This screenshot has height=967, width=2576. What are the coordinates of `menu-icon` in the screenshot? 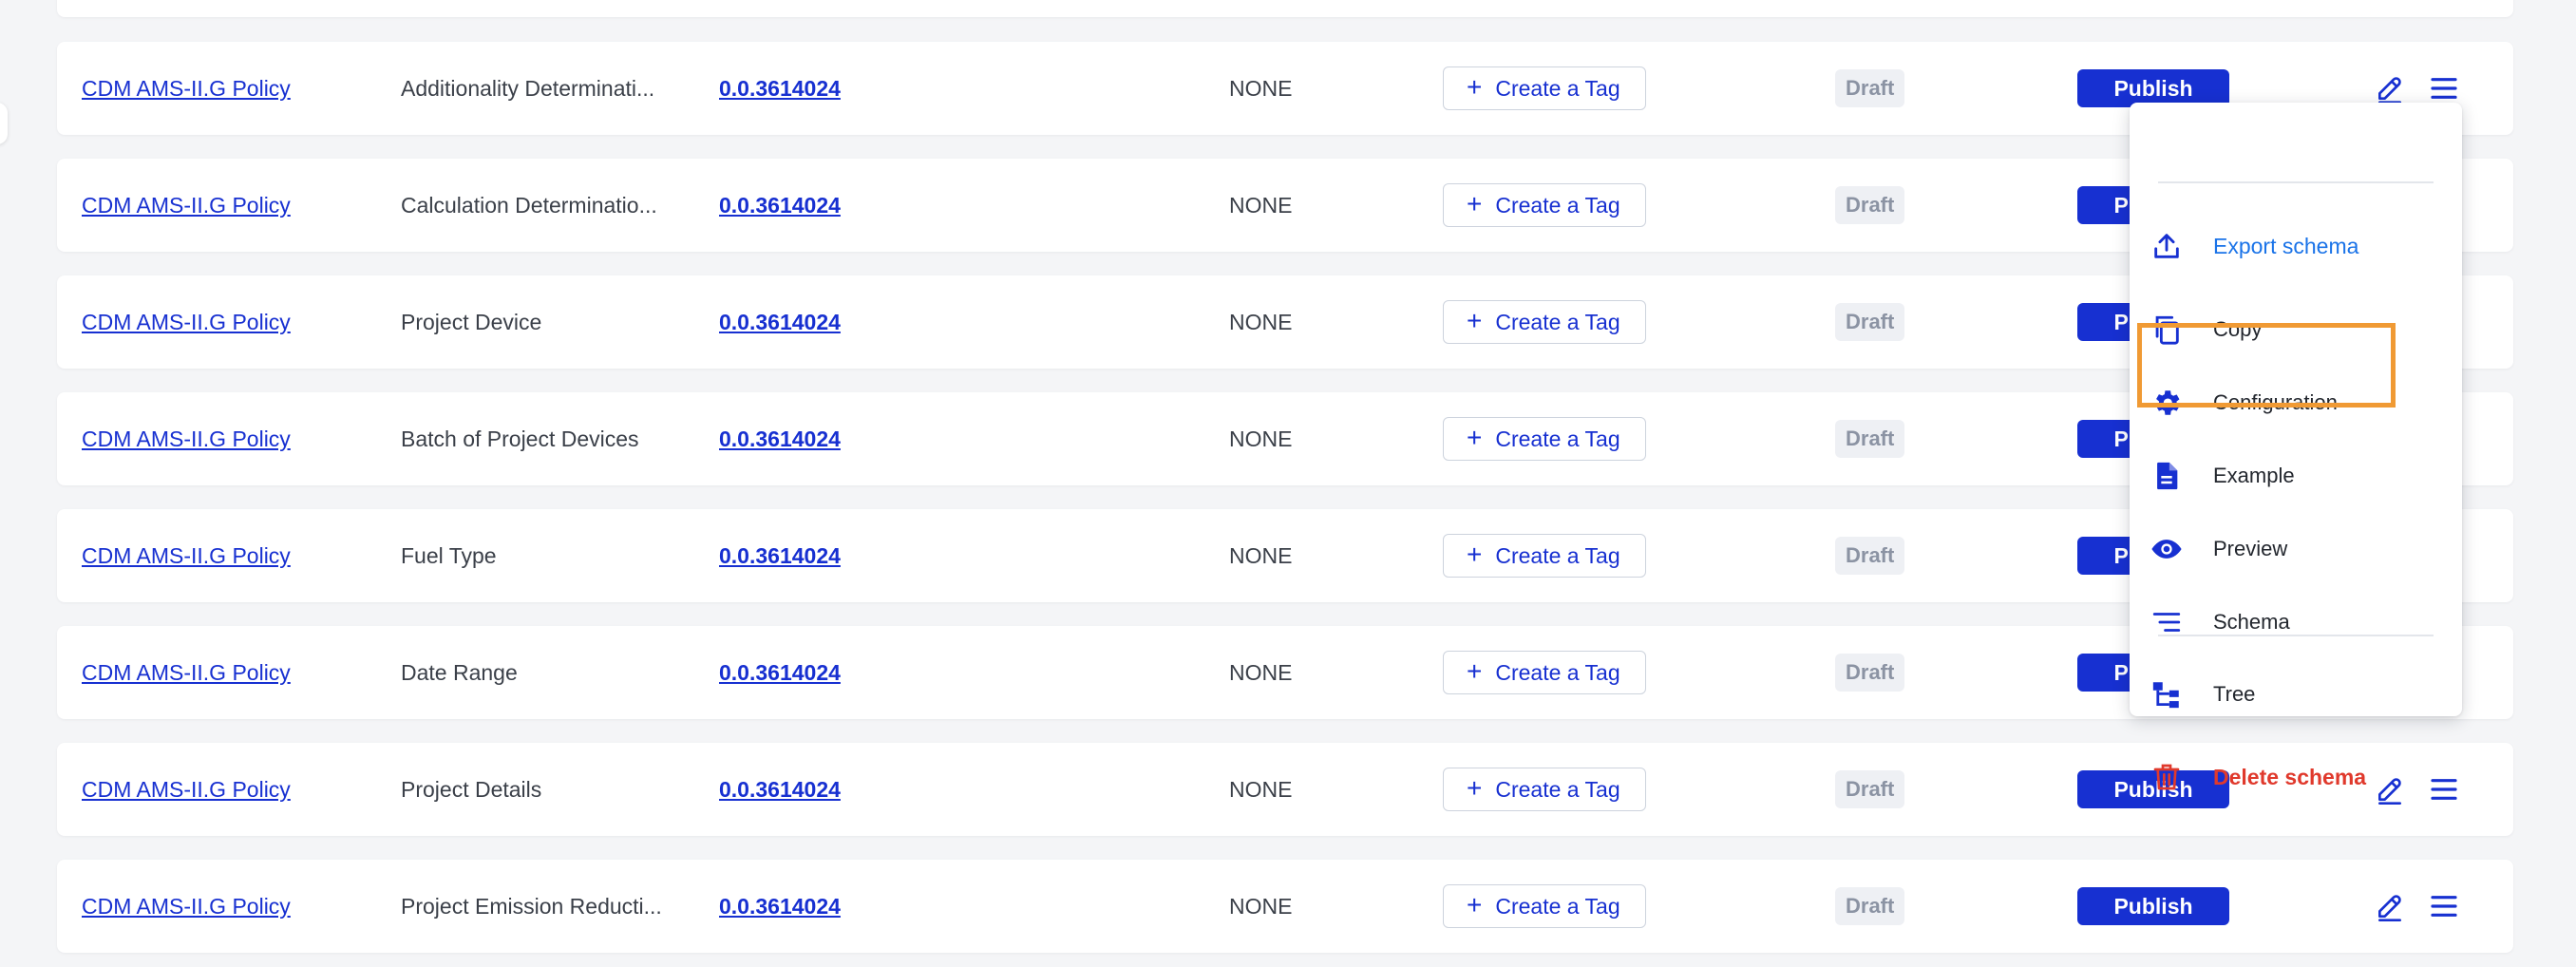 It's located at (2444, 906).